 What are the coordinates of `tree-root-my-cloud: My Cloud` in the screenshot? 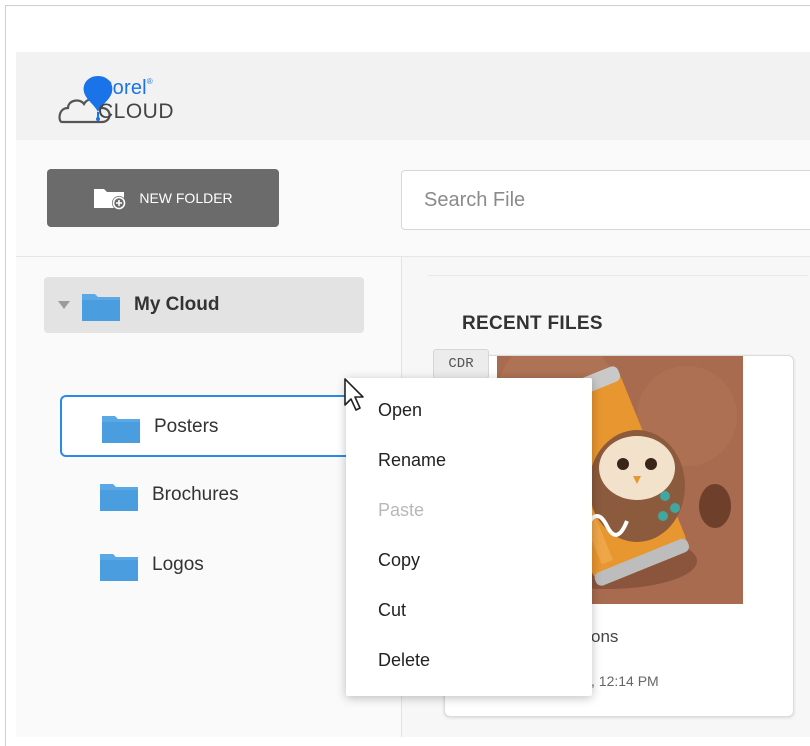 It's located at (204, 305).